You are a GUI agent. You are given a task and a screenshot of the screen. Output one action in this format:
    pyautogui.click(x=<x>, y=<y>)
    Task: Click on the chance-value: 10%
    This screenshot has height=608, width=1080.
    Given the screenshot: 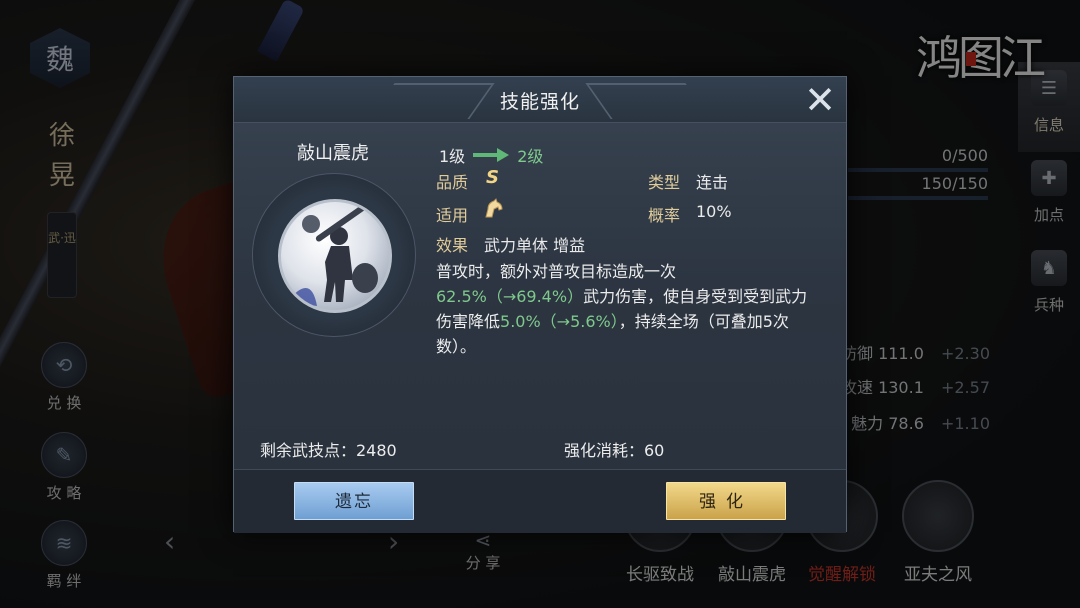 What is the action you would take?
    pyautogui.click(x=714, y=211)
    